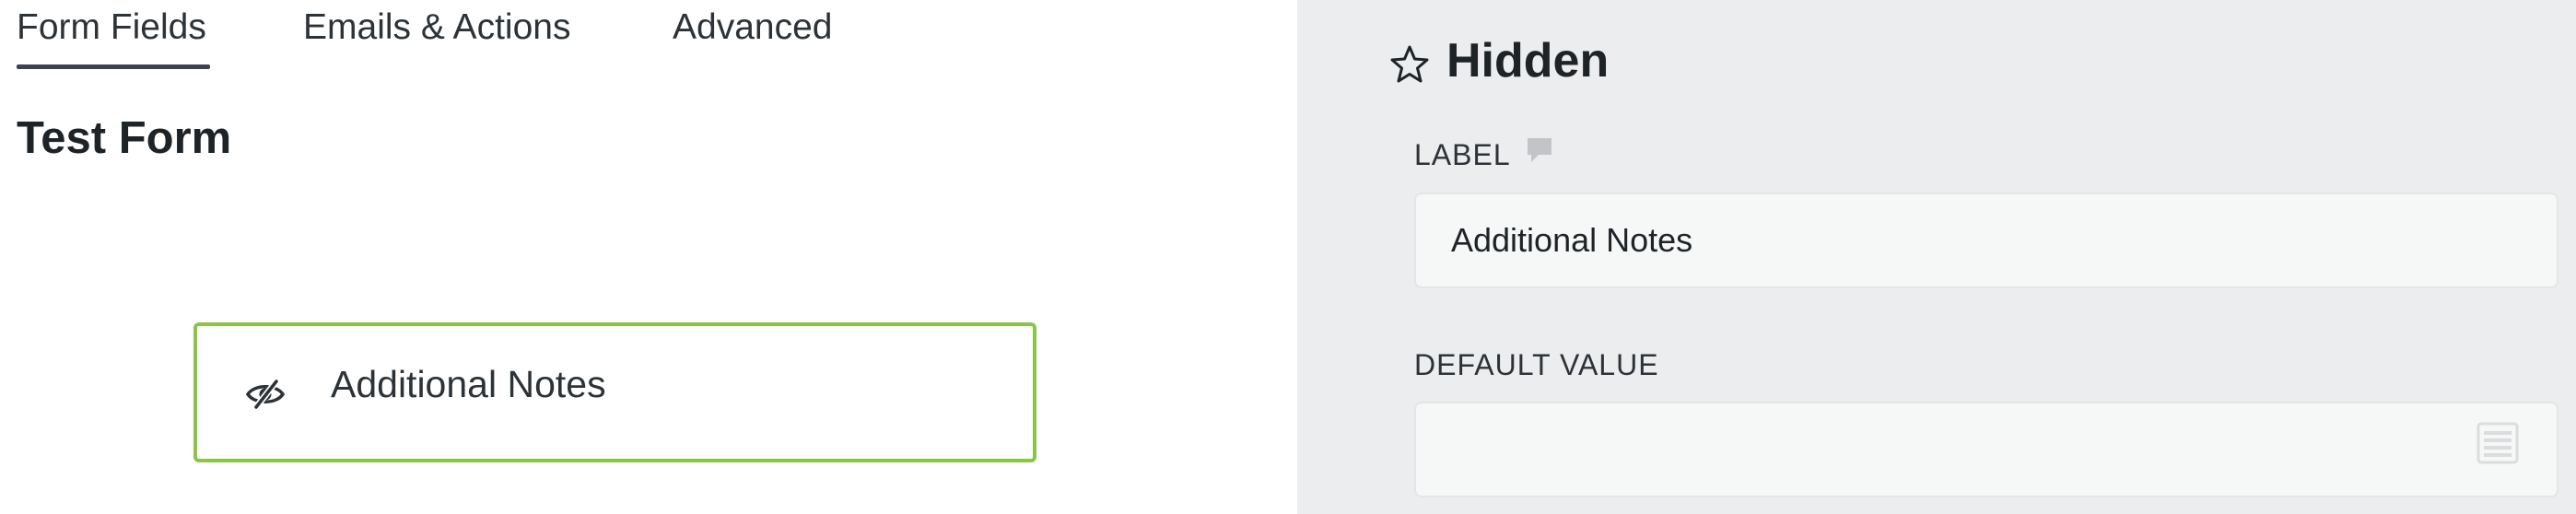  Describe the element at coordinates (1409, 64) in the screenshot. I see `star-outline-icon` at that location.